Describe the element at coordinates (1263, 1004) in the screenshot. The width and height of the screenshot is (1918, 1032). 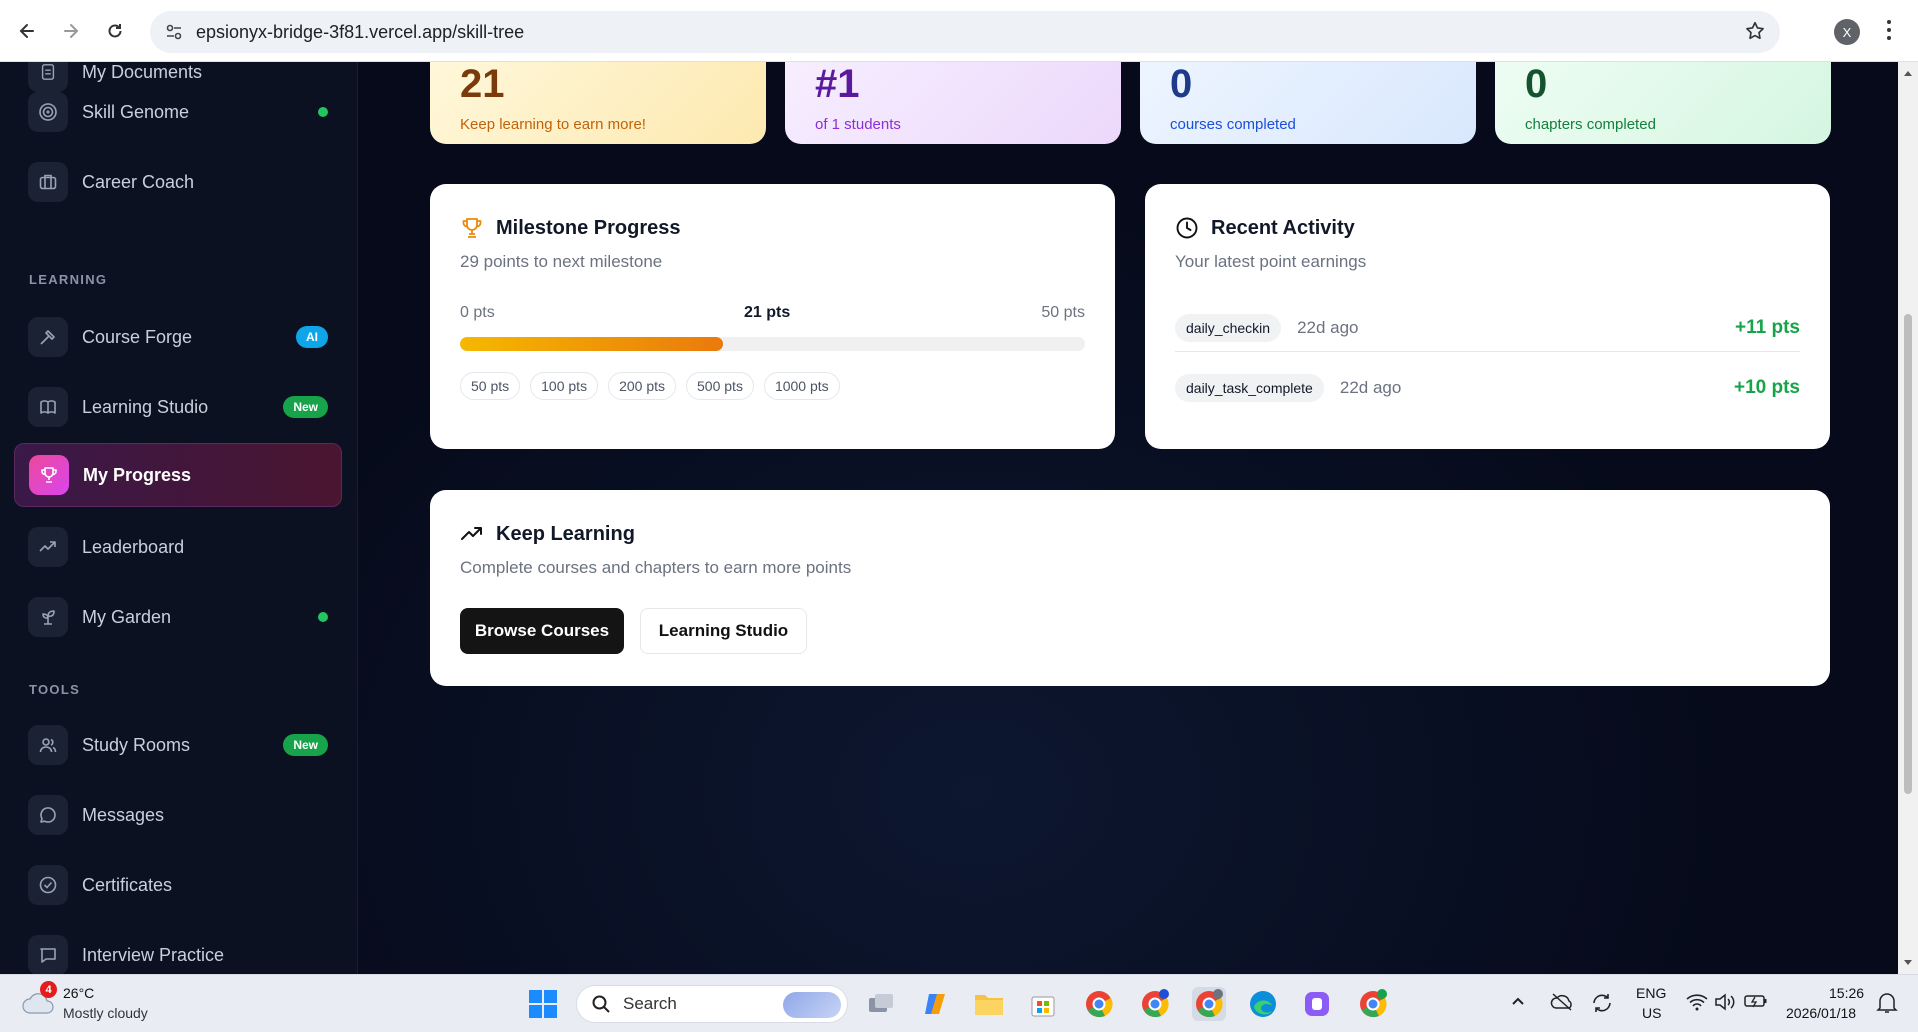
I see `edge-icon` at that location.